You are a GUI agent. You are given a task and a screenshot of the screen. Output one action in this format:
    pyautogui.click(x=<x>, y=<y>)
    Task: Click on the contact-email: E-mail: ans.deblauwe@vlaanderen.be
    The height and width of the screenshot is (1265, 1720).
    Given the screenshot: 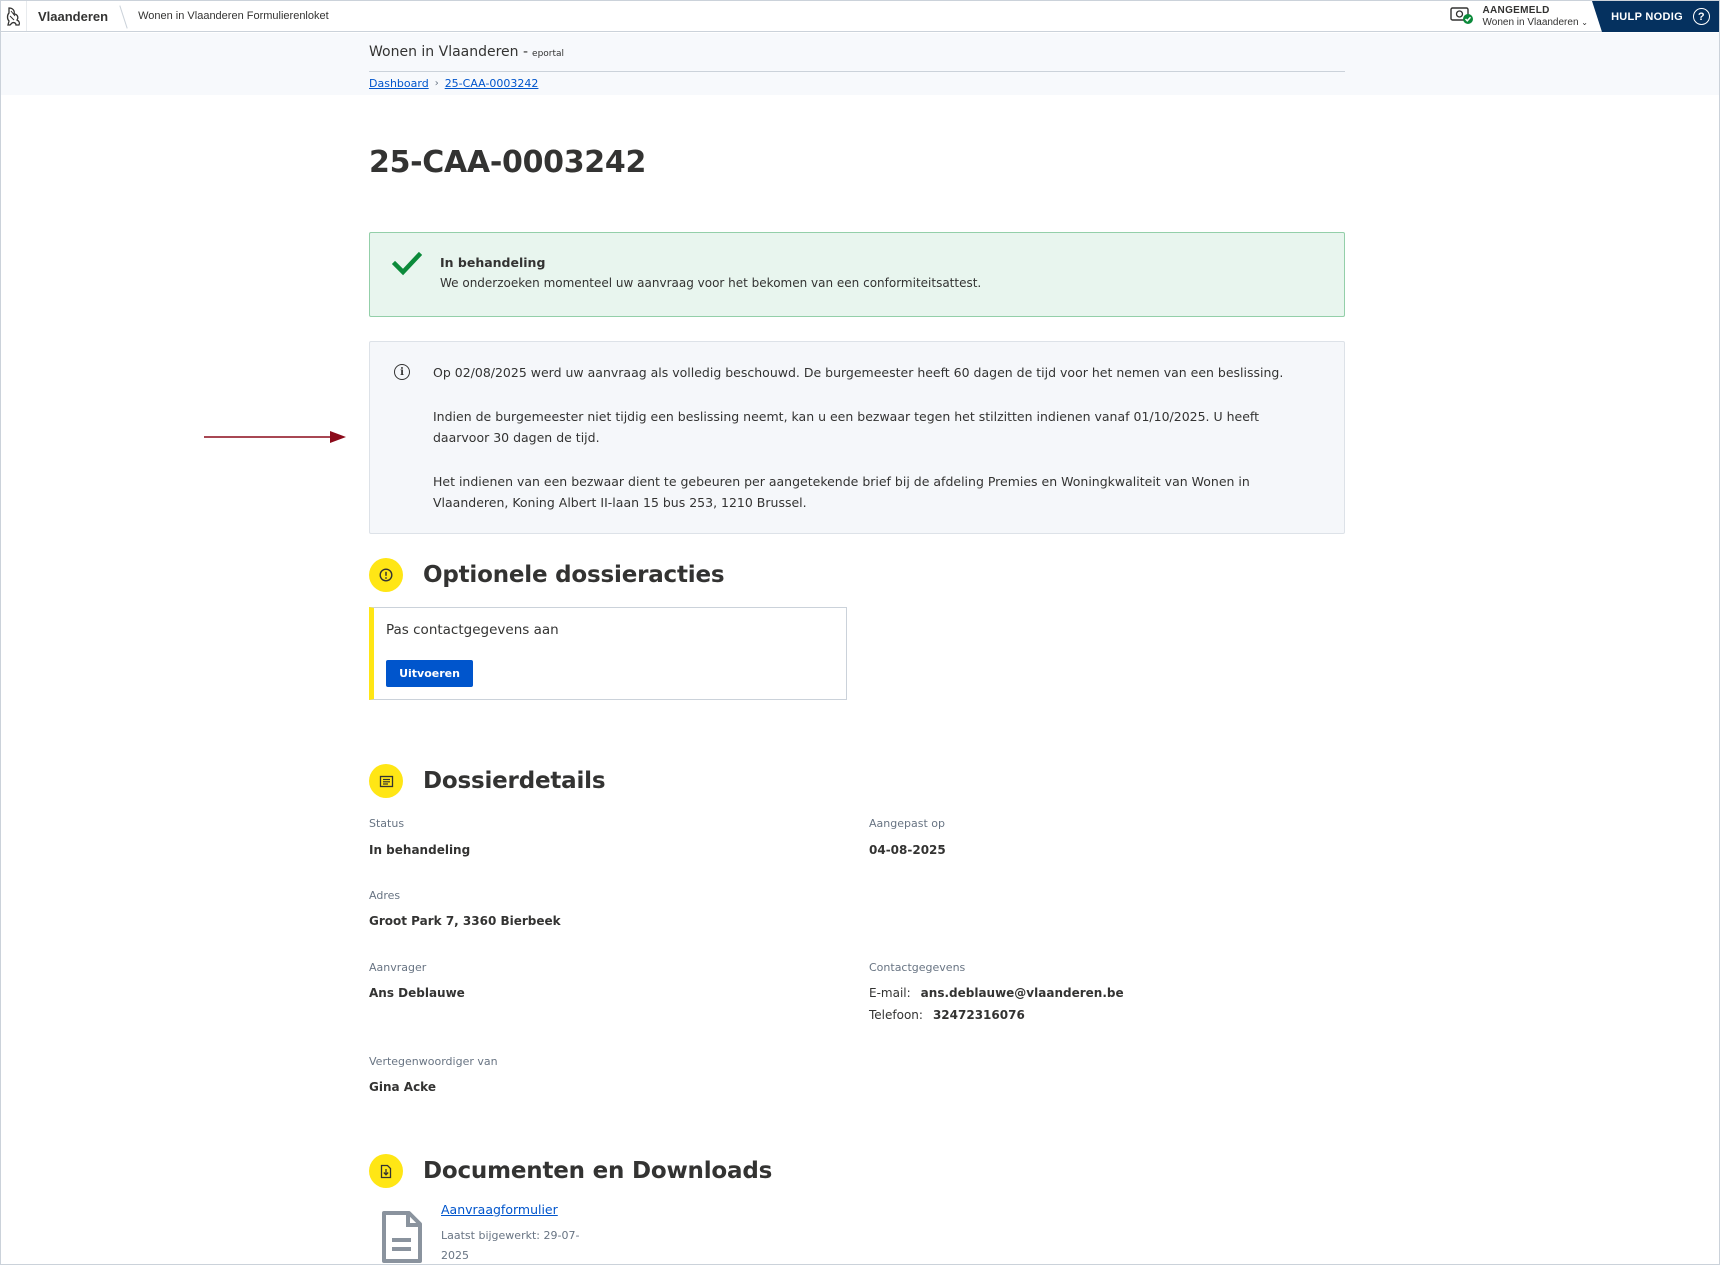 What is the action you would take?
    pyautogui.click(x=996, y=993)
    